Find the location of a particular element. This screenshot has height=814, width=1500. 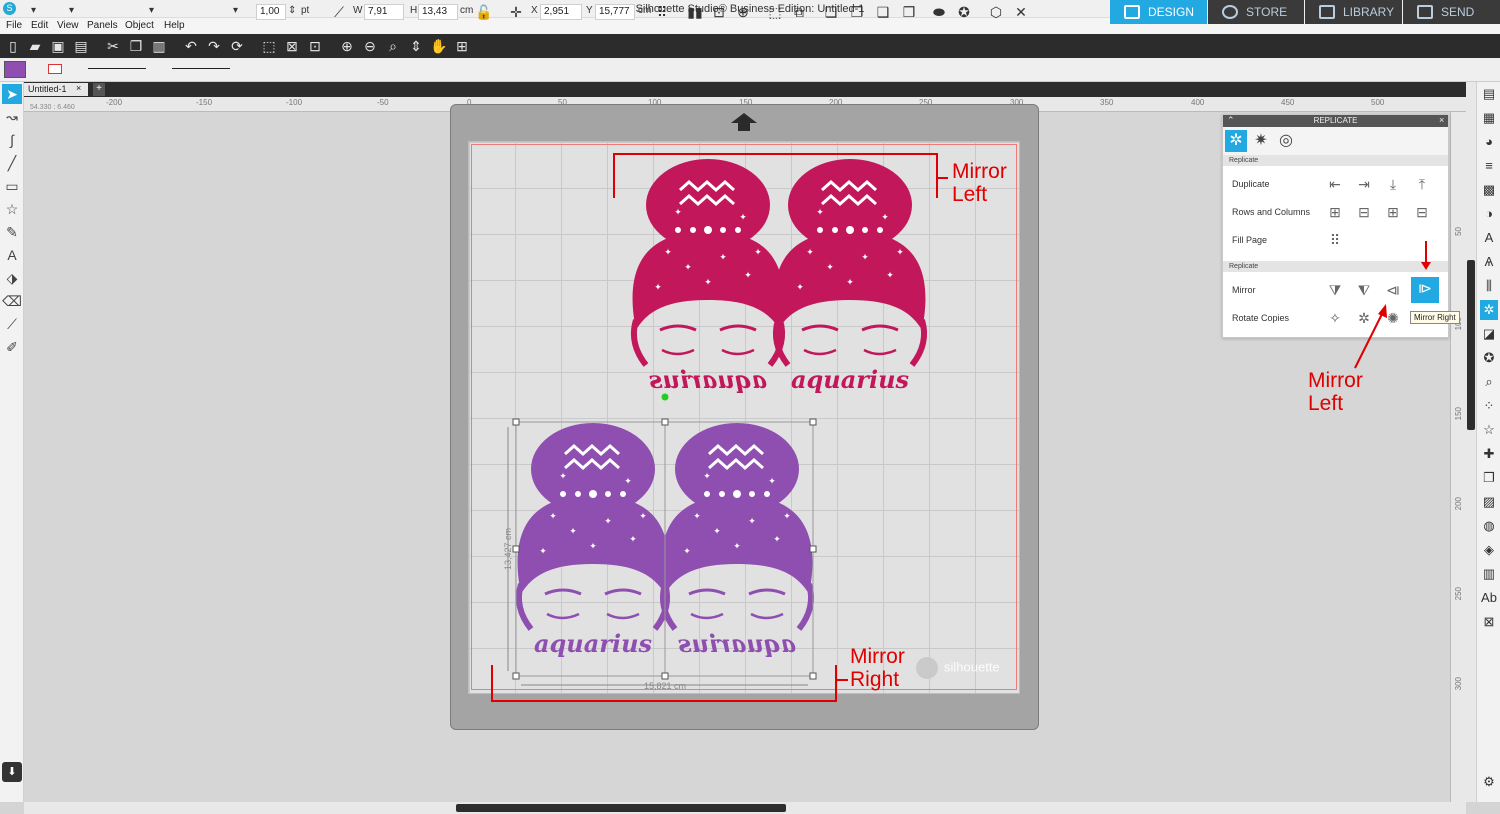

mirror-left-icon: ⧏ is located at coordinates (1393, 290).